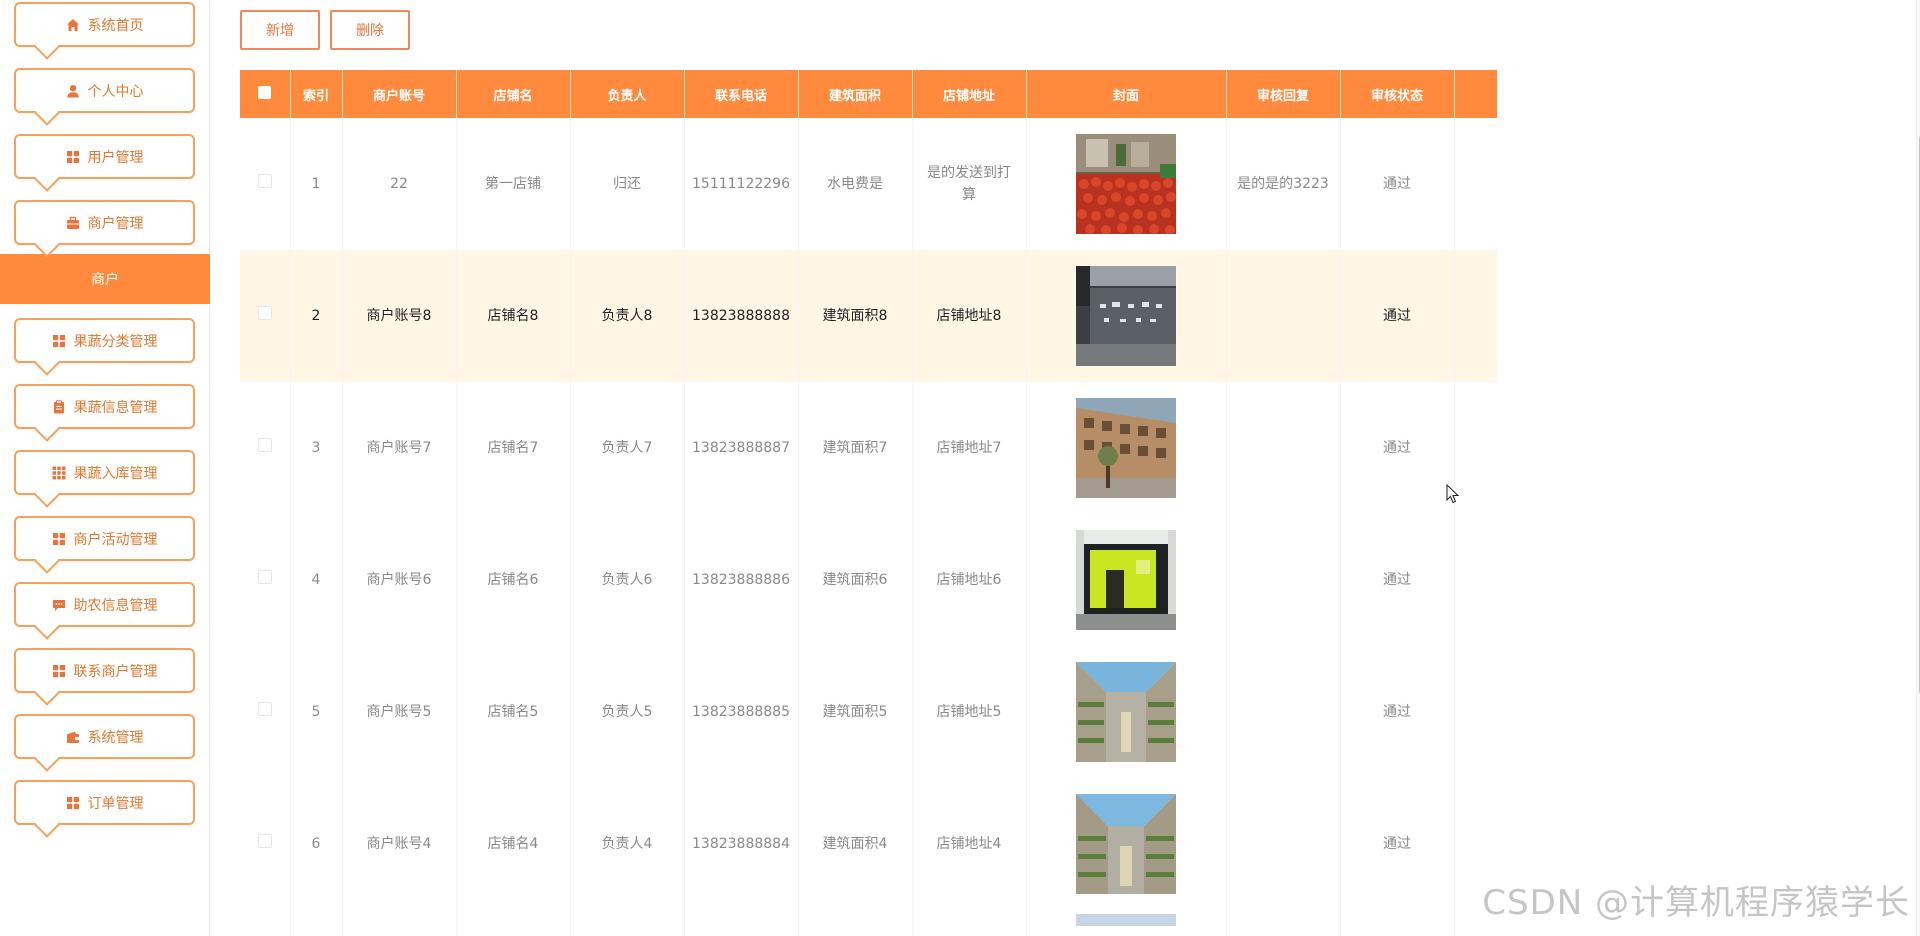 The height and width of the screenshot is (936, 1920). What do you see at coordinates (104, 90) in the screenshot?
I see `sidebar-item-profile: 个人中心` at bounding box center [104, 90].